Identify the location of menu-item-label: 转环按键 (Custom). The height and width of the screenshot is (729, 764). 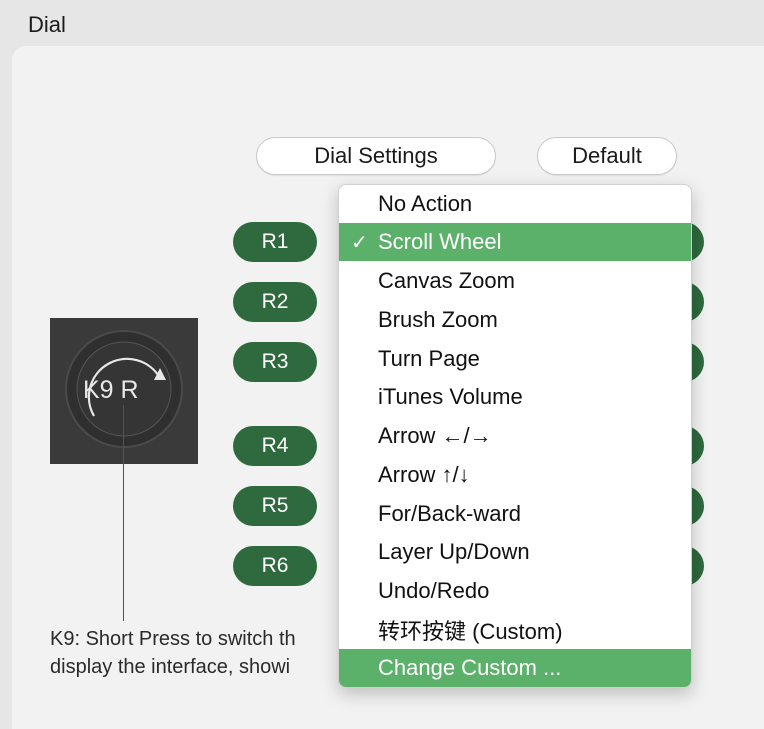
(470, 631).